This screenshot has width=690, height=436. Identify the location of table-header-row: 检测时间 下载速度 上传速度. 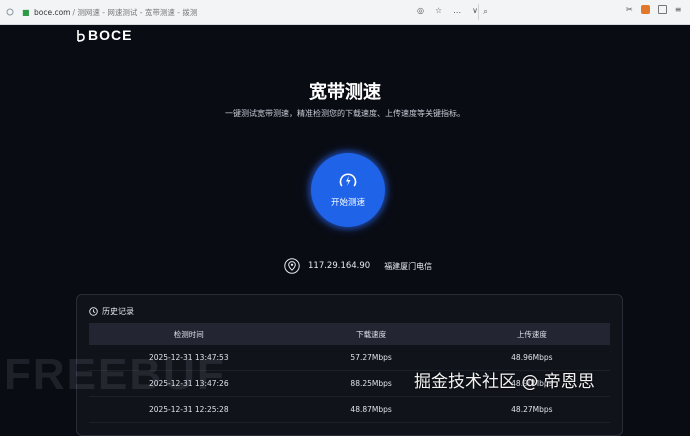
(349, 334).